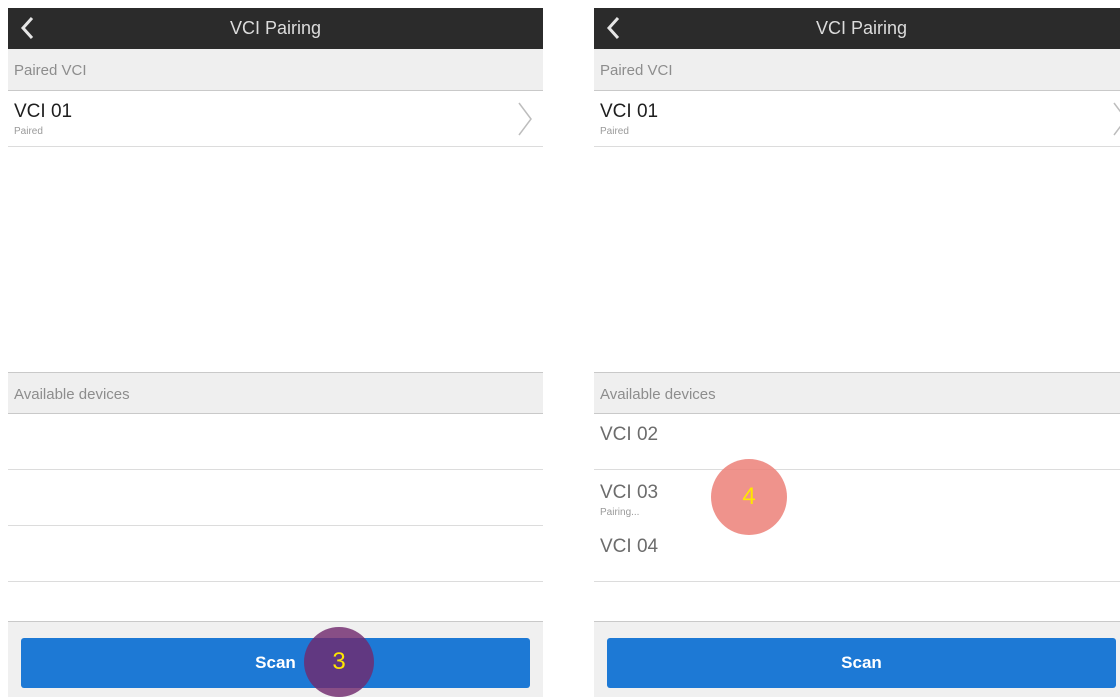 Image resolution: width=1120 pixels, height=697 pixels. I want to click on device-name: VCI 02, so click(629, 434).